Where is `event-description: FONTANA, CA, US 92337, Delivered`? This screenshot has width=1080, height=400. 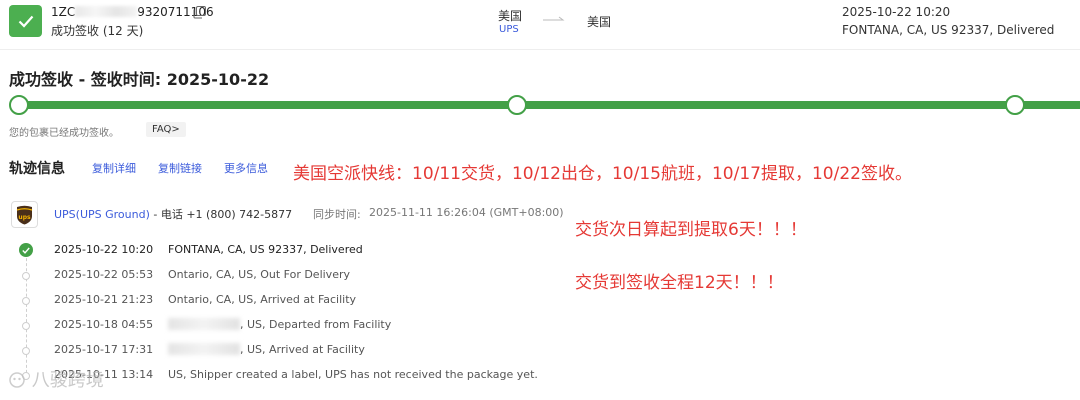
event-description: FONTANA, CA, US 92337, Delivered is located at coordinates (265, 249).